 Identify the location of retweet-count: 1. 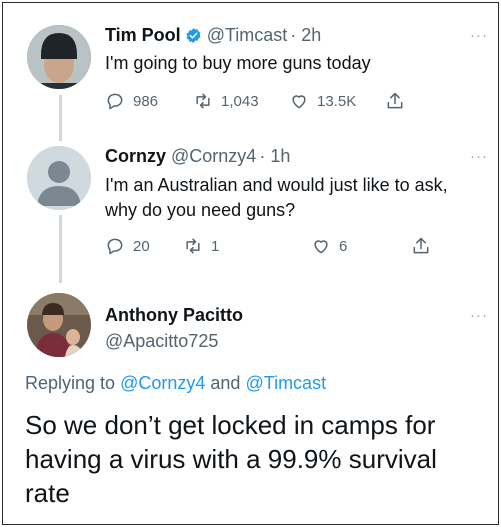
(215, 246).